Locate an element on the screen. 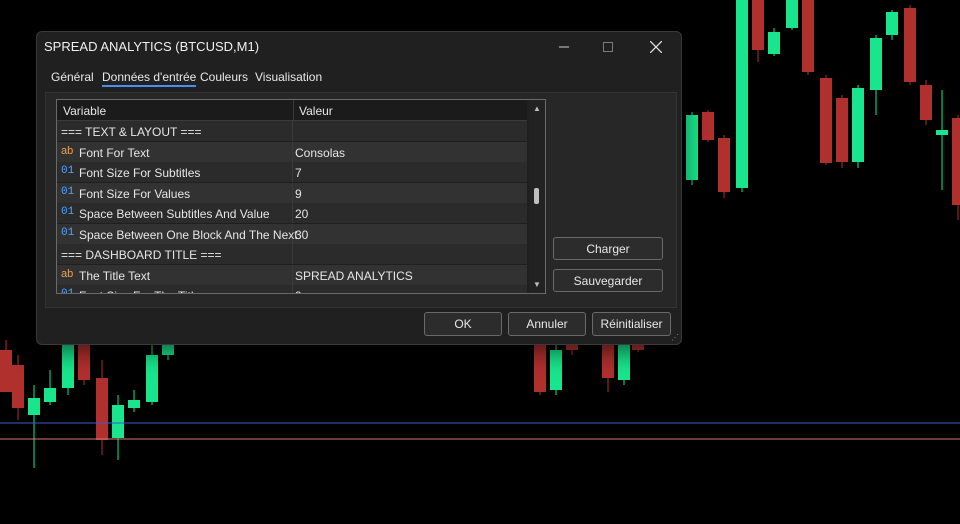  maximize-icon is located at coordinates (608, 47).